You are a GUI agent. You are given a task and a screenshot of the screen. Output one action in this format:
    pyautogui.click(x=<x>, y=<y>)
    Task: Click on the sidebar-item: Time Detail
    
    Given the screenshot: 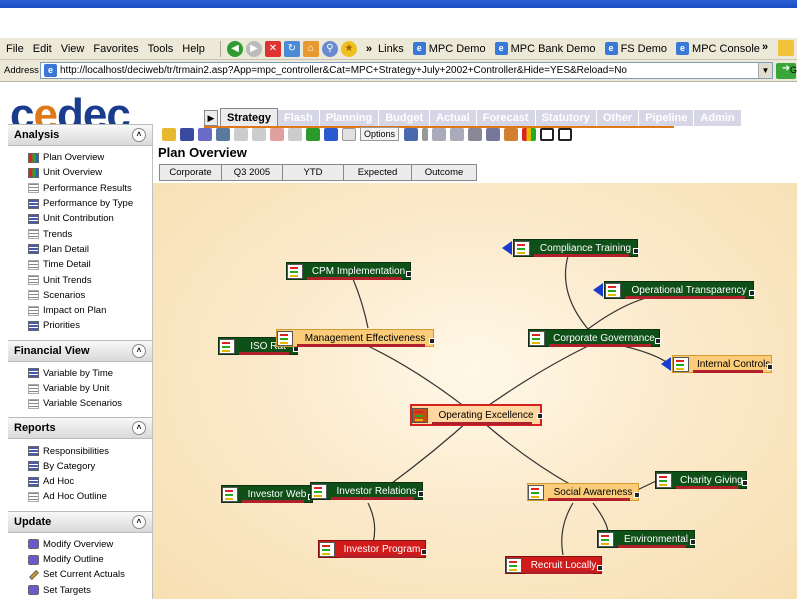 What is the action you would take?
    pyautogui.click(x=90, y=264)
    